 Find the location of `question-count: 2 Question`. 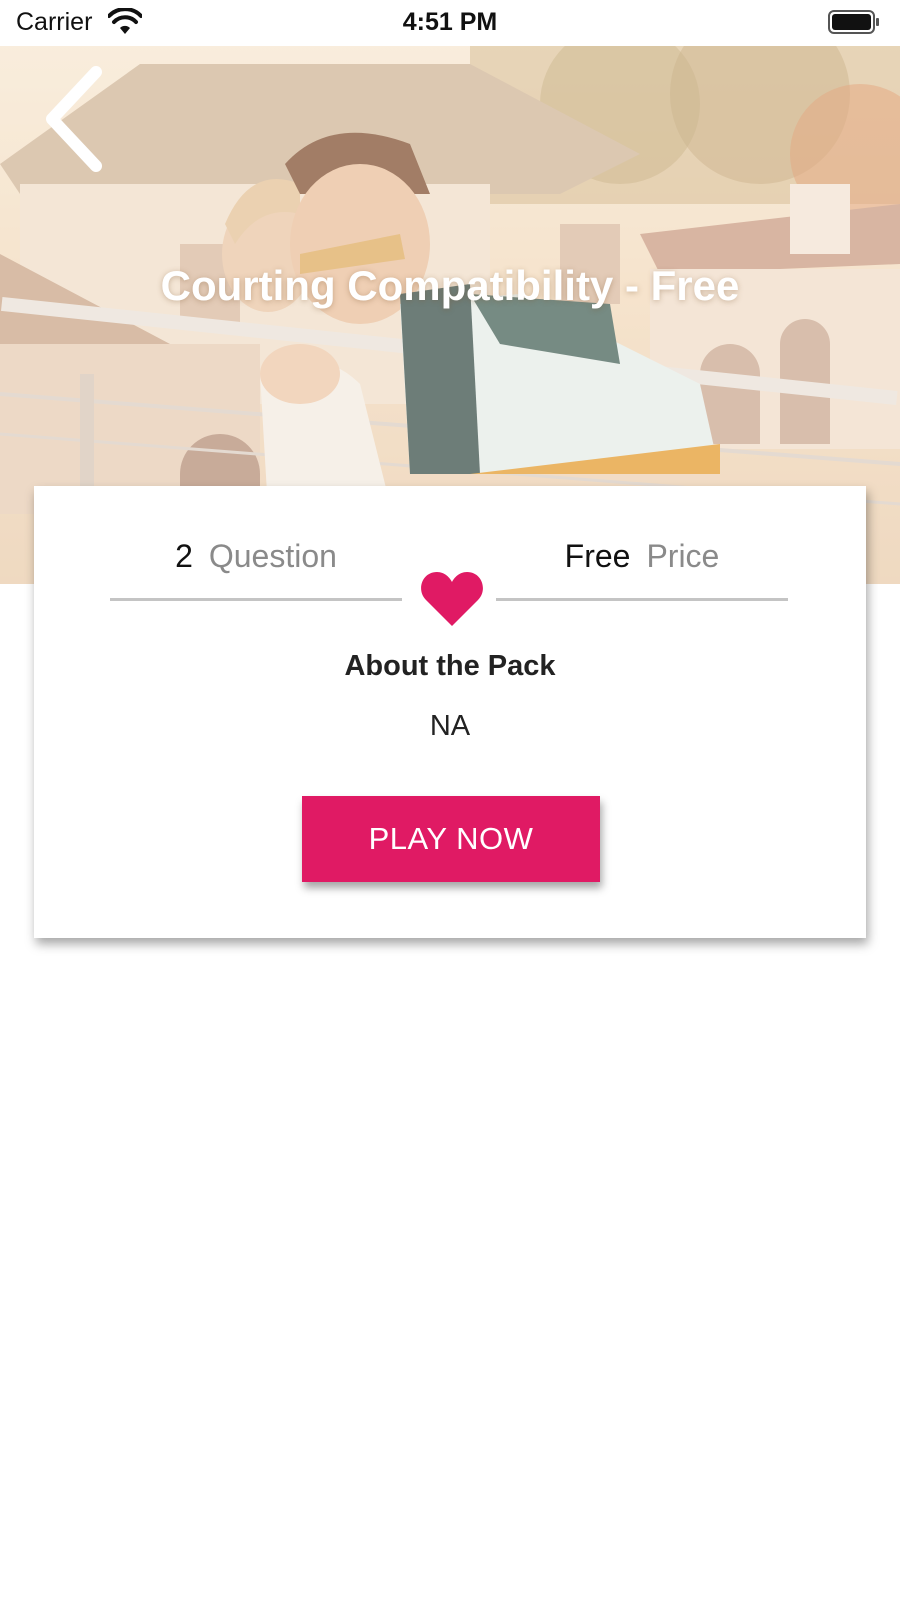

question-count: 2 Question is located at coordinates (256, 556).